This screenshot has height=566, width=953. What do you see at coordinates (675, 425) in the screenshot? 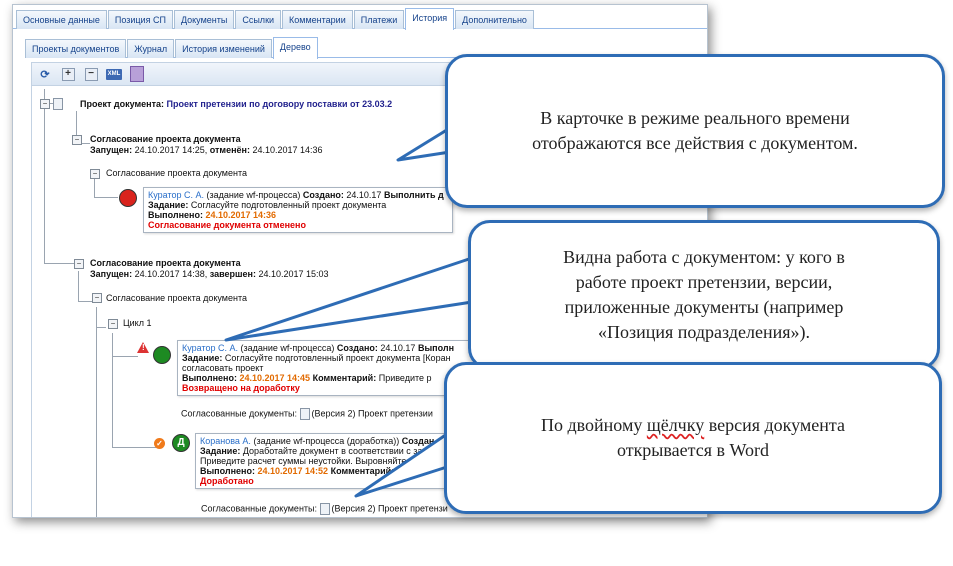
I see `spellcheck-word: щёлчку` at bounding box center [675, 425].